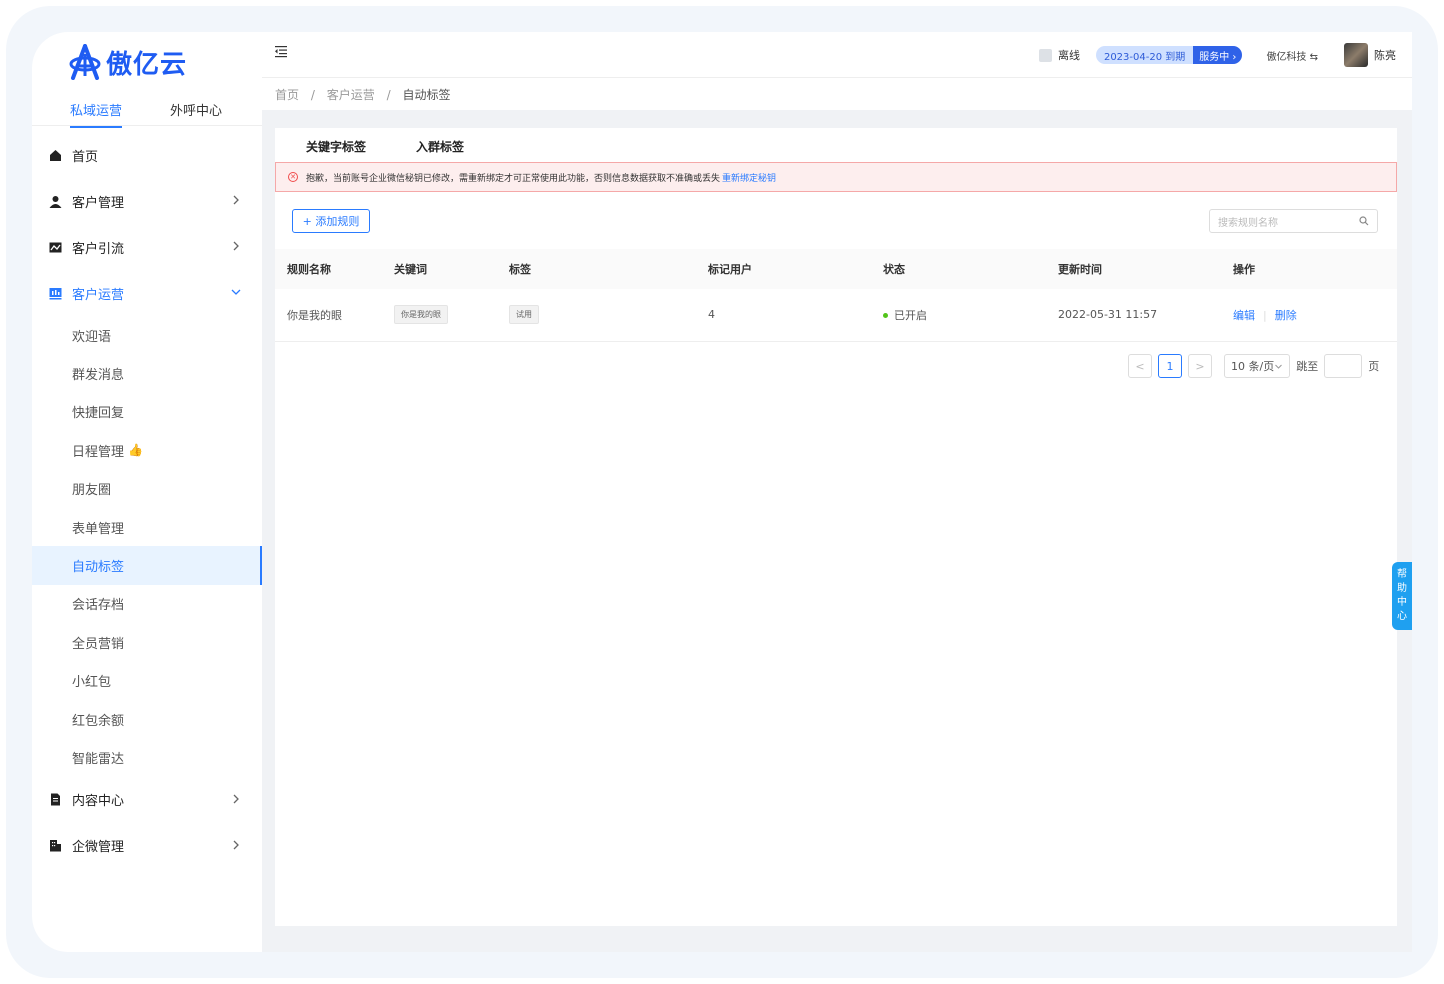  I want to click on home-icon, so click(55, 155).